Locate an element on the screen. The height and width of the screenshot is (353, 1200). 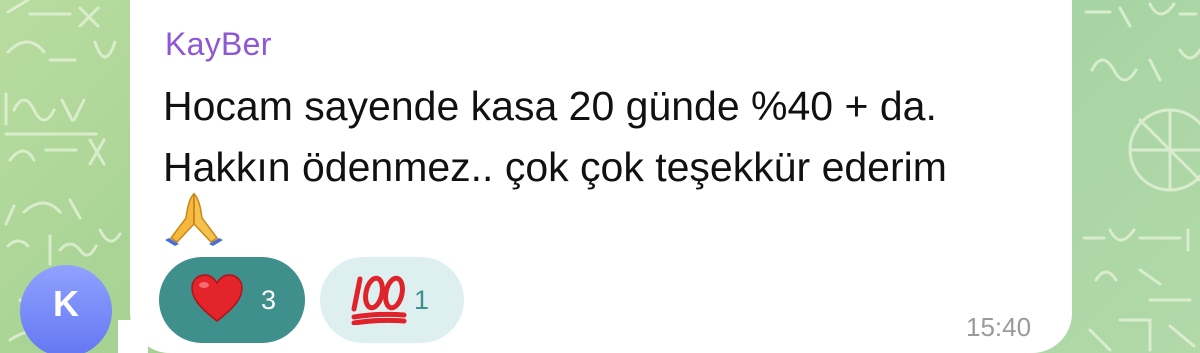
reaction-hundred: 1 is located at coordinates (392, 300).